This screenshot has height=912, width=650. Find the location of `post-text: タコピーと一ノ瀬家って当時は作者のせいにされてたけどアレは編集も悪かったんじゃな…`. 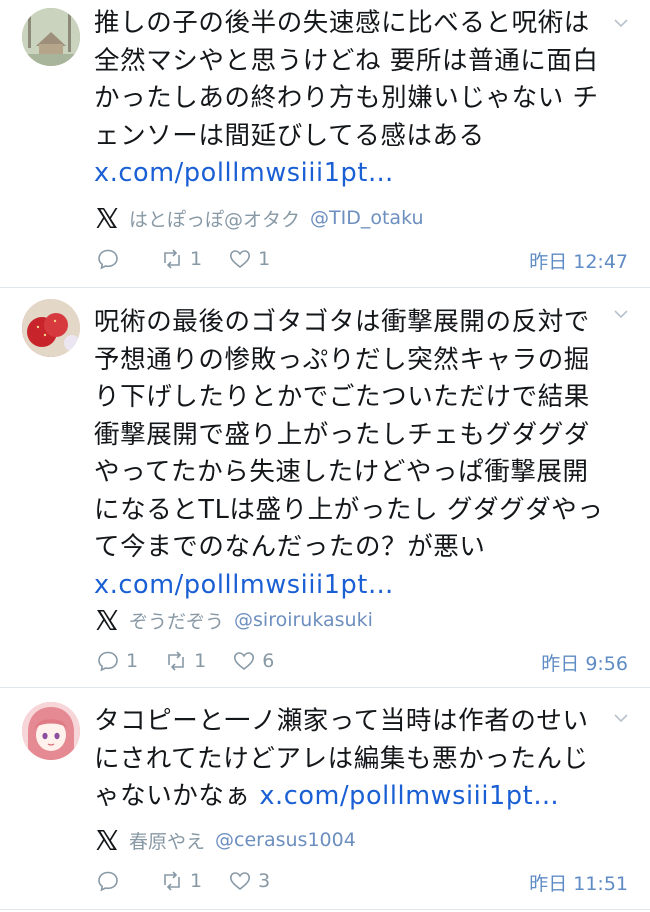

post-text: タコピーと一ノ瀬家って当時は作者のせいにされてたけどアレは編集も悪かったんじゃな… is located at coordinates (349, 759).